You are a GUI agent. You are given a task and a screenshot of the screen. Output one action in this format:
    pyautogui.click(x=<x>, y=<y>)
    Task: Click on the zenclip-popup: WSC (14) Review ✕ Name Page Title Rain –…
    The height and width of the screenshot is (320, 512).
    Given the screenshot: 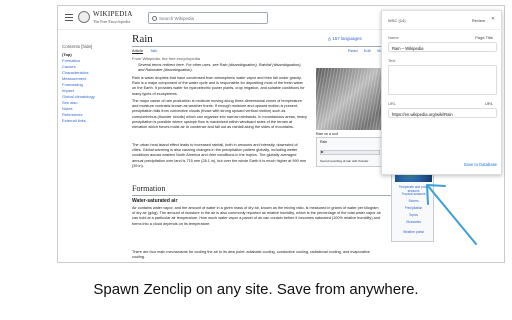 What is the action you would take?
    pyautogui.click(x=442, y=92)
    